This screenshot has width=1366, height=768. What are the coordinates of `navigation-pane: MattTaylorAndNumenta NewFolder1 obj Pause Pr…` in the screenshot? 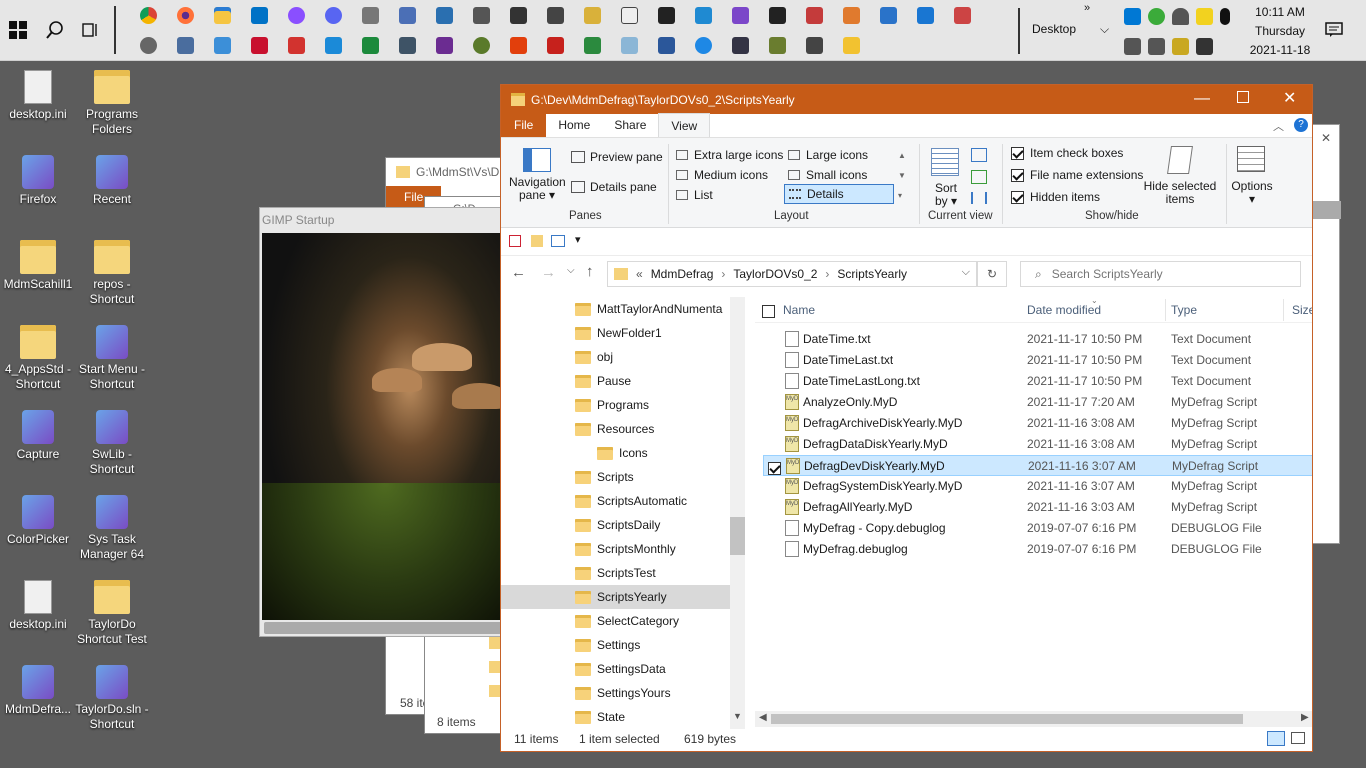 It's located at (623, 513).